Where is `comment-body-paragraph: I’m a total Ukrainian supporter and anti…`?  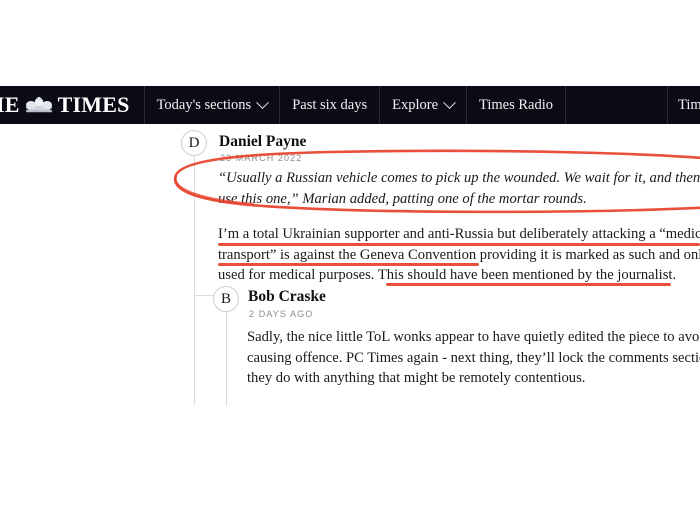 comment-body-paragraph: I’m a total Ukrainian supporter and anti… is located at coordinates (459, 255).